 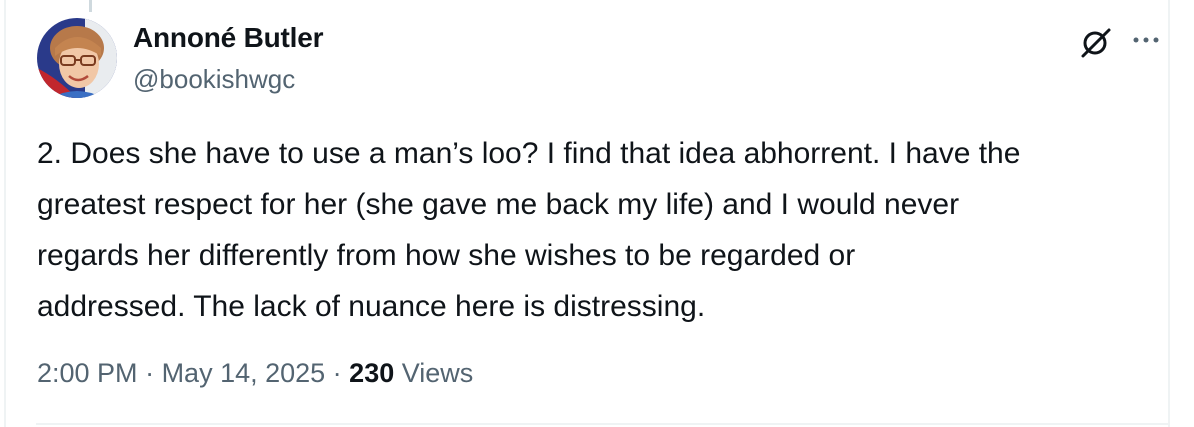 What do you see at coordinates (1096, 42) in the screenshot?
I see `grok-icon` at bounding box center [1096, 42].